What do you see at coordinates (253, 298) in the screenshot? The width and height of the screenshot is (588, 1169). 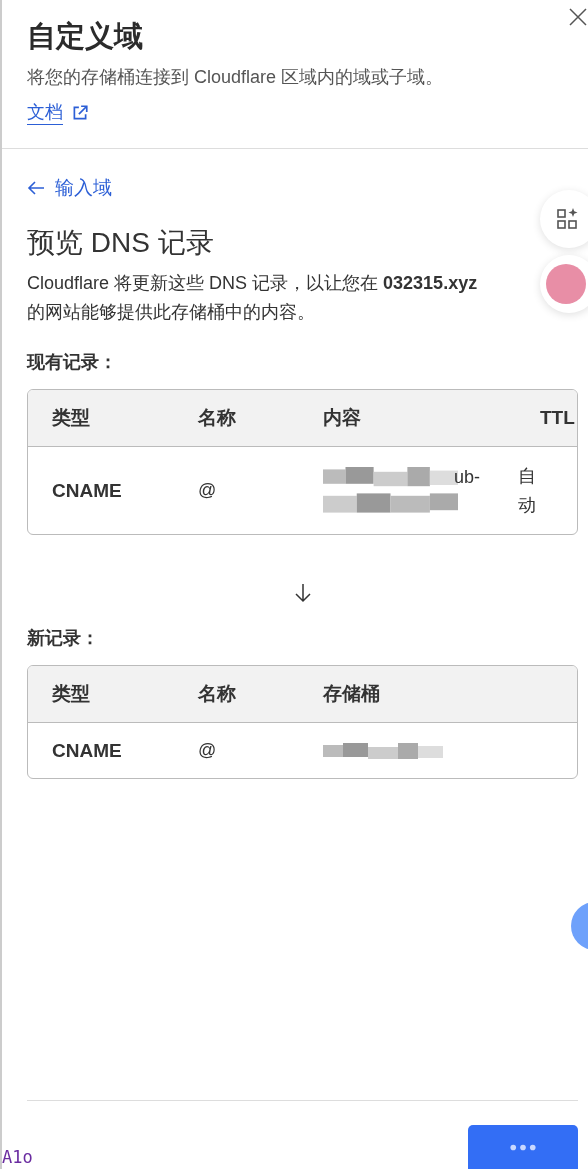 I see `description-text: Cloudflare 将更新这些 DNS 记录，以让您在 032315.xyz 的网站能够提供此存储桶中的内容。` at bounding box center [253, 298].